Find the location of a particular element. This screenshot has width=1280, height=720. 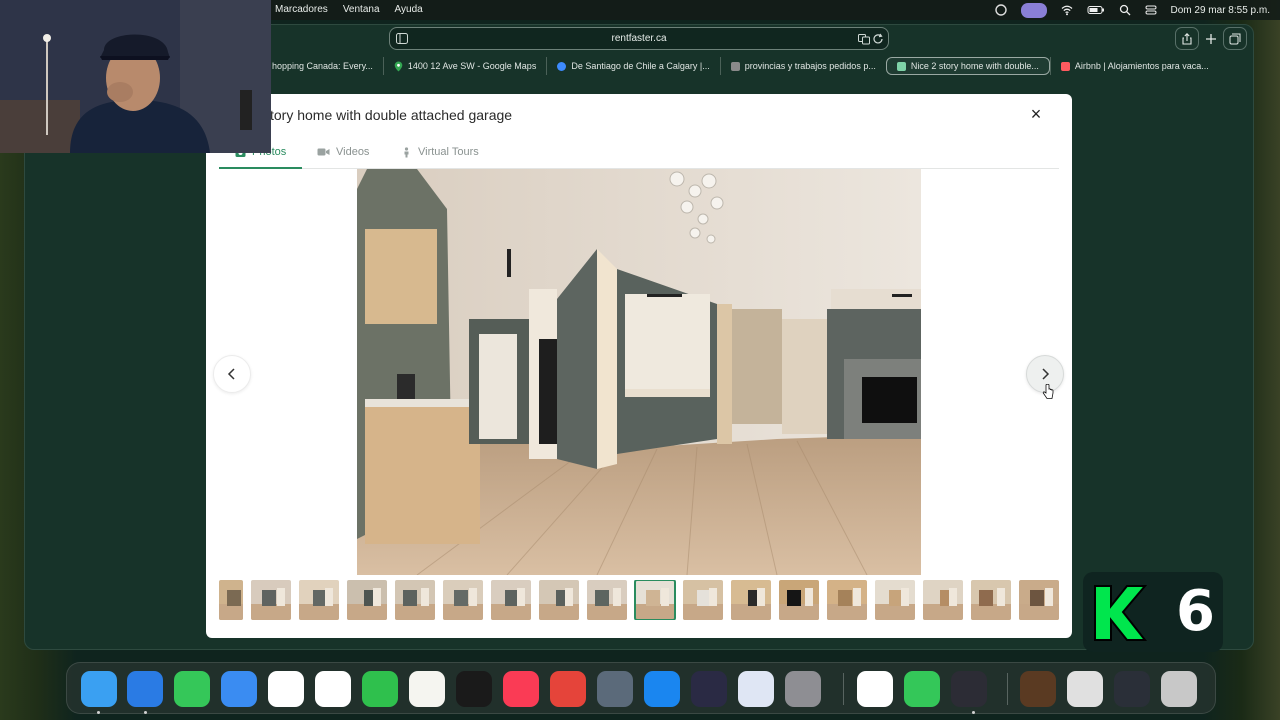

menu-clock: Dom 29 mar 8:55 p.m. is located at coordinates (1220, 10).